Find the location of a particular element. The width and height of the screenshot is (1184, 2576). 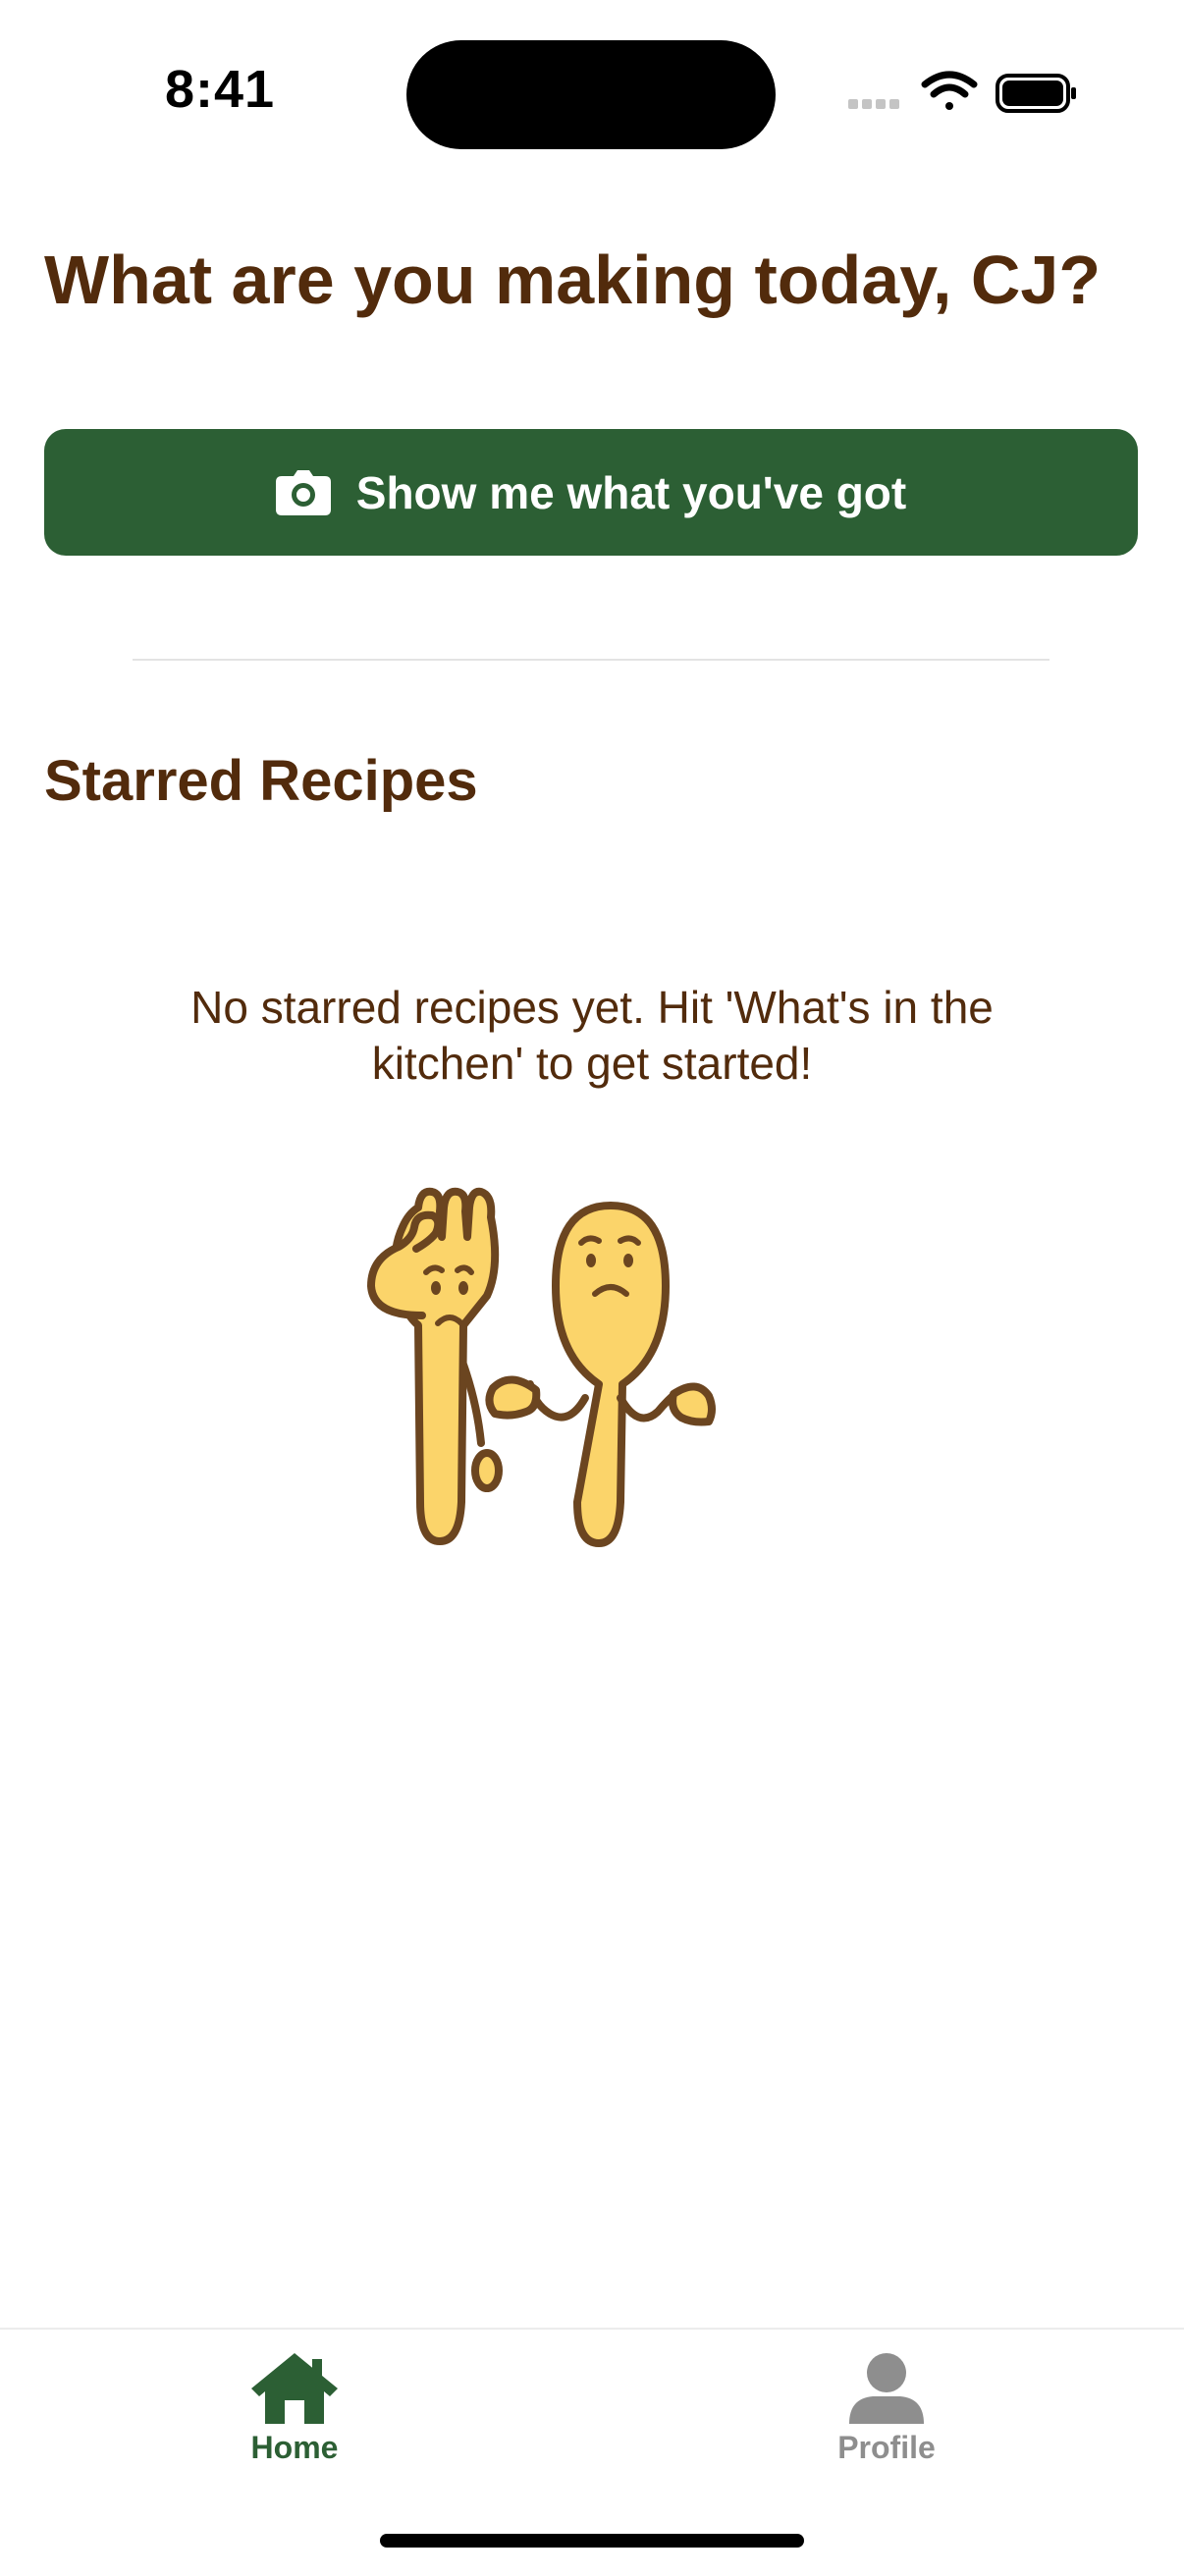

wifi-icon is located at coordinates (949, 90).